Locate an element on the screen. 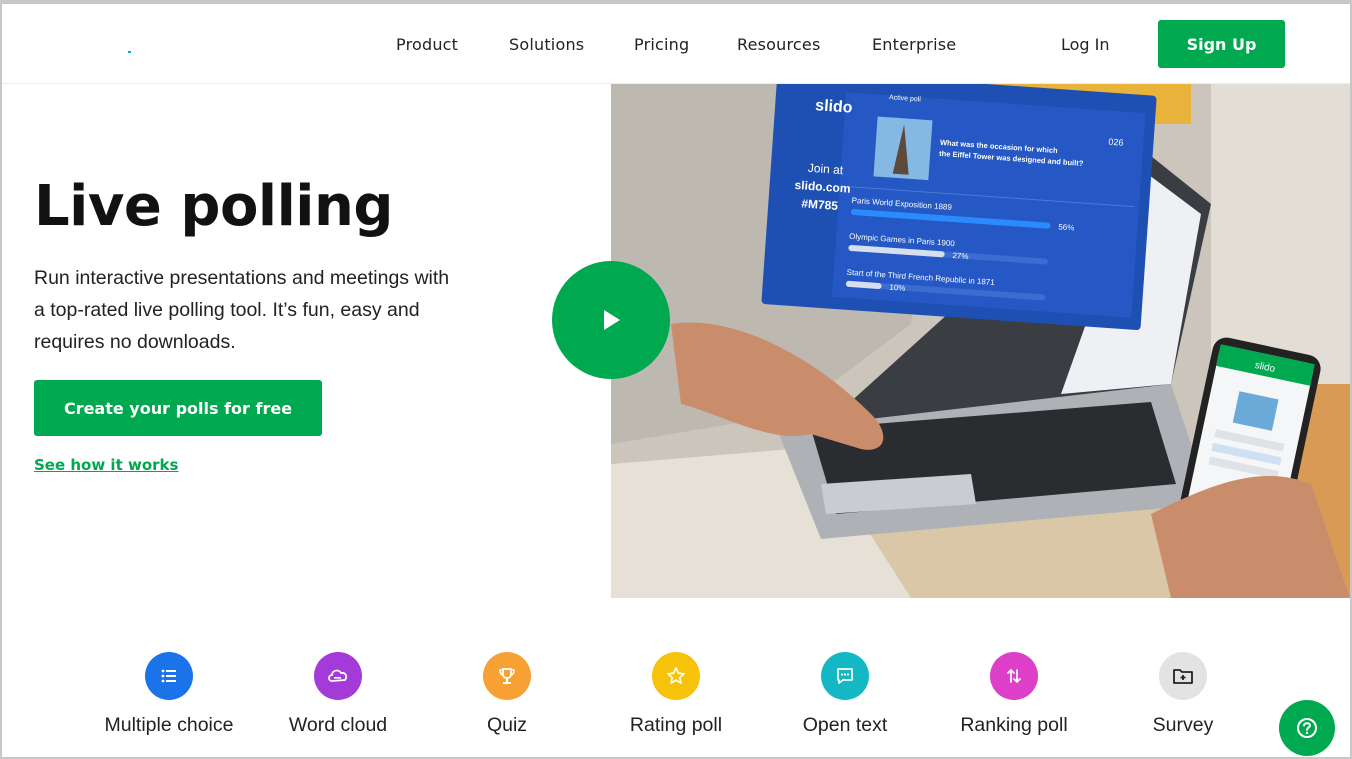  poll-counter: 026 is located at coordinates (1116, 142).